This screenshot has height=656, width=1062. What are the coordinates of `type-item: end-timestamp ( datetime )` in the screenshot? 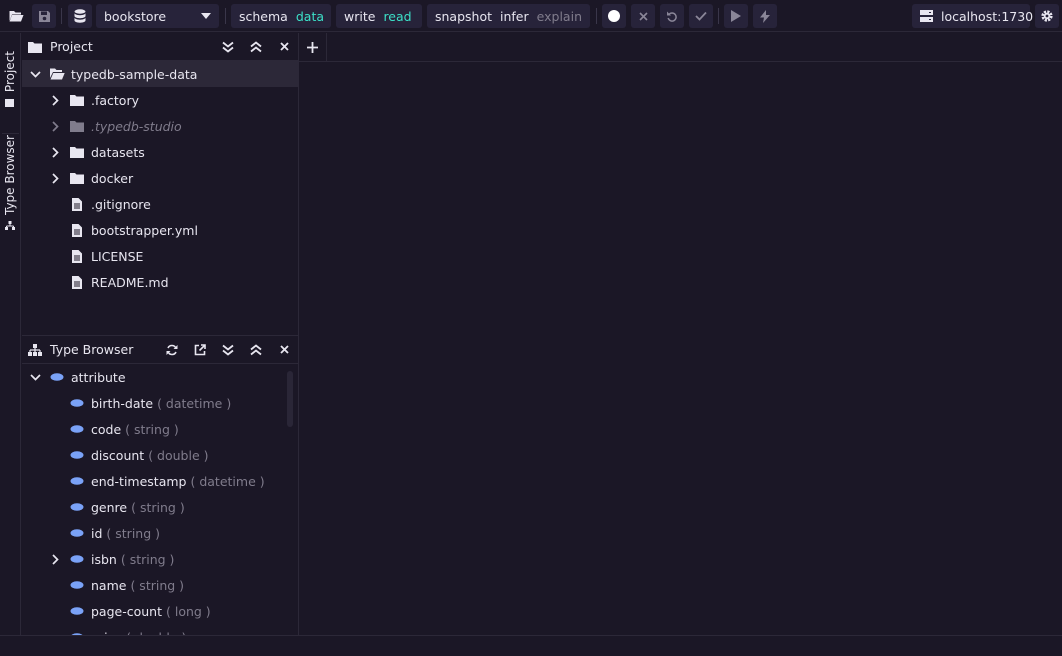 It's located at (160, 481).